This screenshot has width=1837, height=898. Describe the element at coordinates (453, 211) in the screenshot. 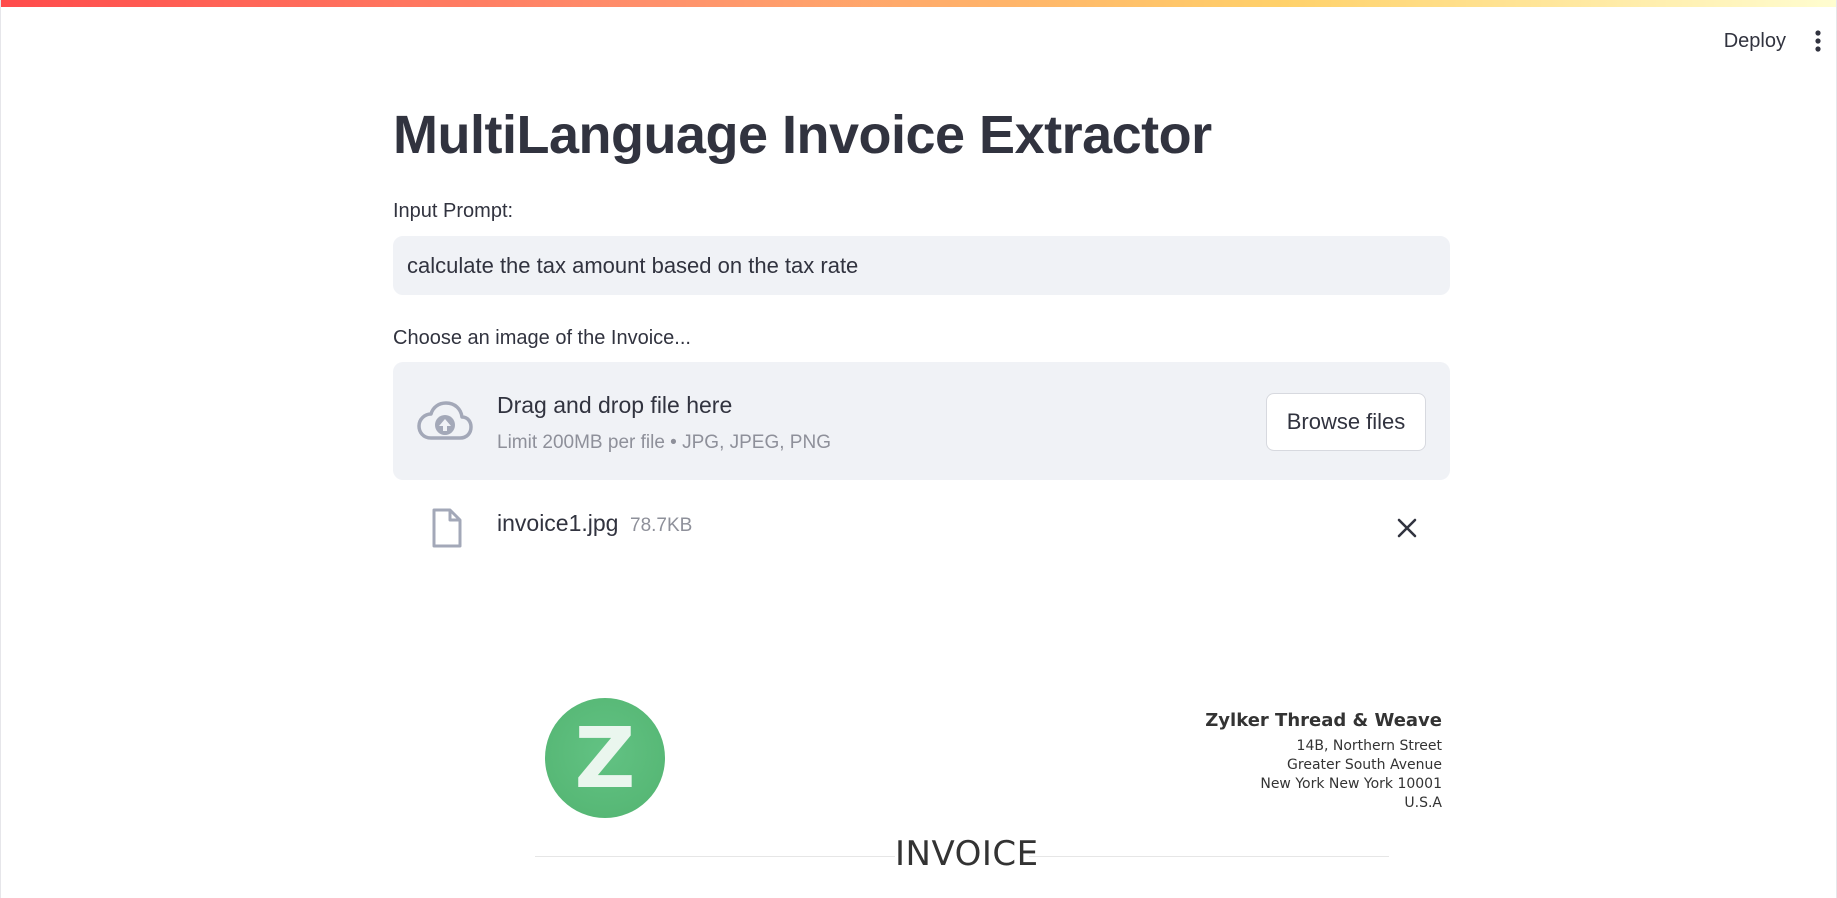

I see `prompt-label: Input Prompt:` at that location.